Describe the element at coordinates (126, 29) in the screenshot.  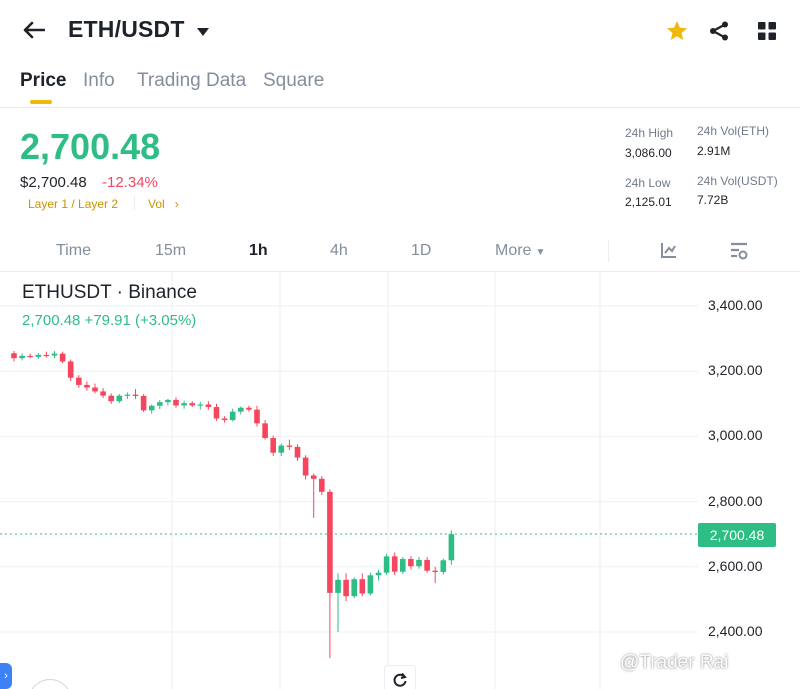
I see `pair-title: ETH/USDT` at that location.